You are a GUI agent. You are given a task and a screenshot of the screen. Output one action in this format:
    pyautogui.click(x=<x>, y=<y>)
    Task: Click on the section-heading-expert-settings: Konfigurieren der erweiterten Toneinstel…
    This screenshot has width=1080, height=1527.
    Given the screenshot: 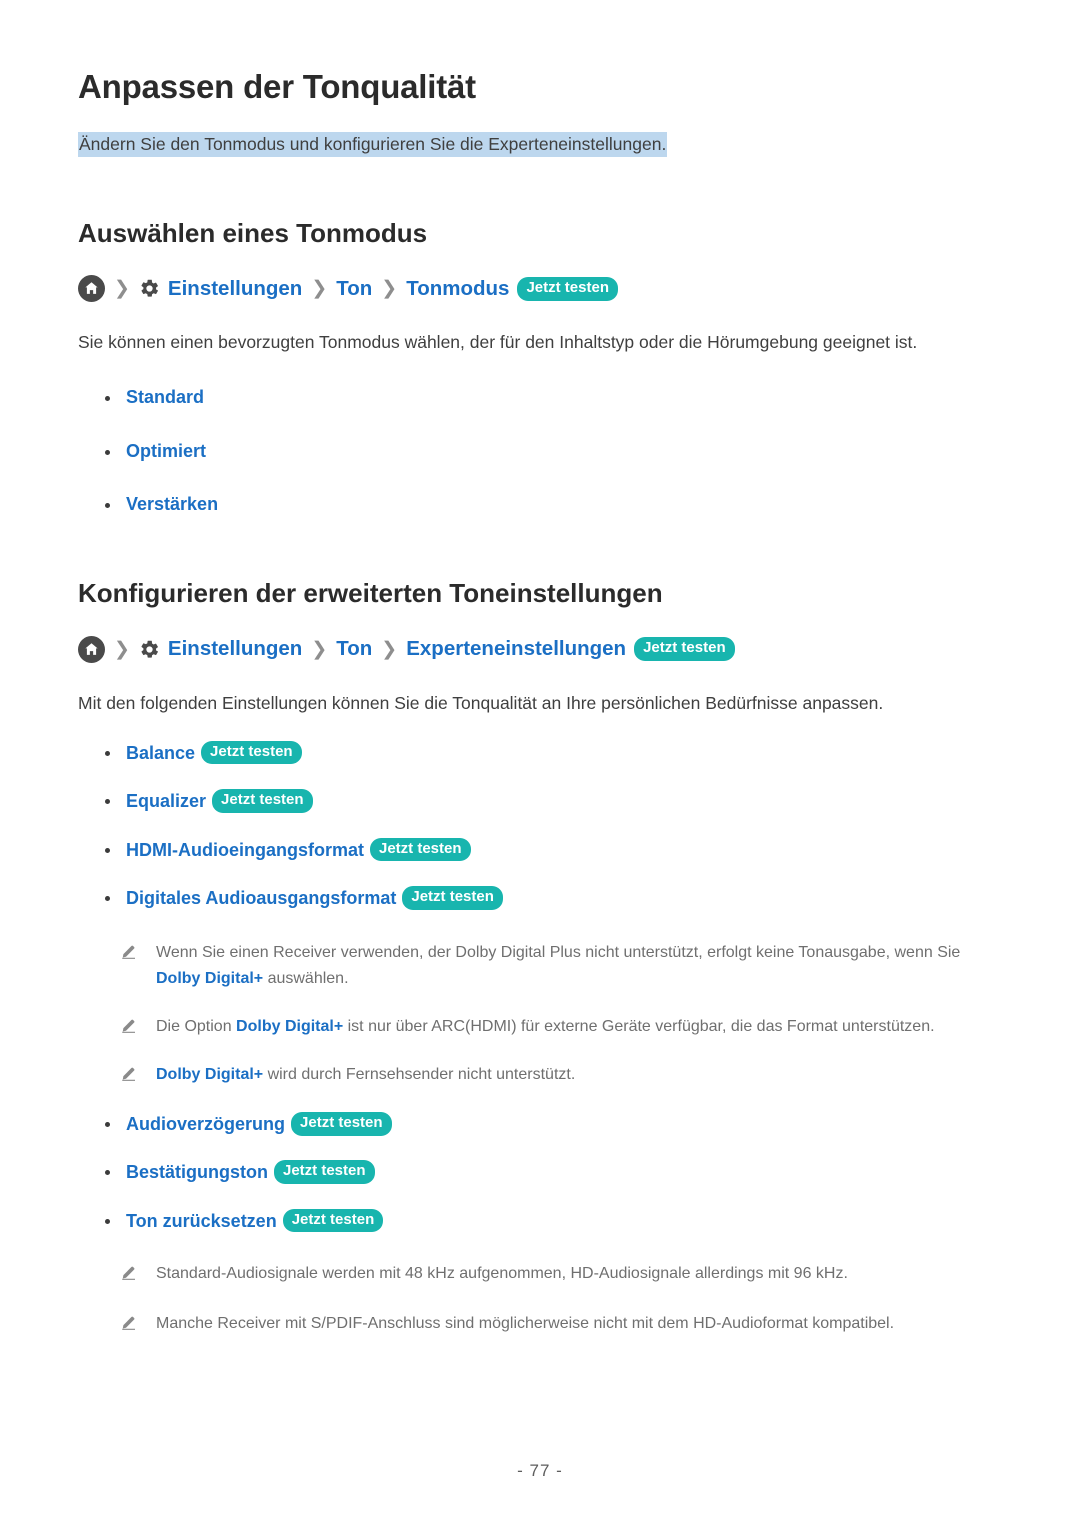 What is the action you would take?
    pyautogui.click(x=370, y=593)
    